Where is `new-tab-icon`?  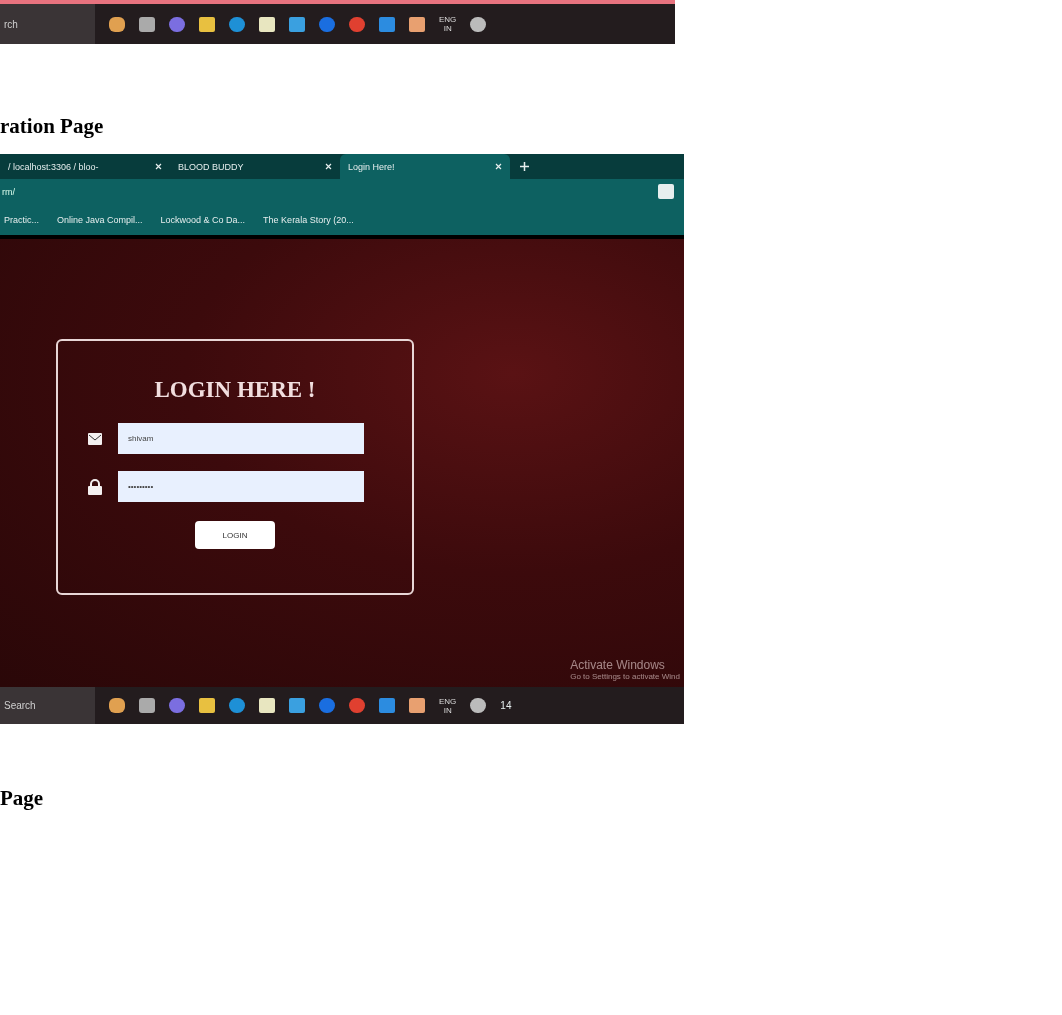
new-tab-icon is located at coordinates (524, 166).